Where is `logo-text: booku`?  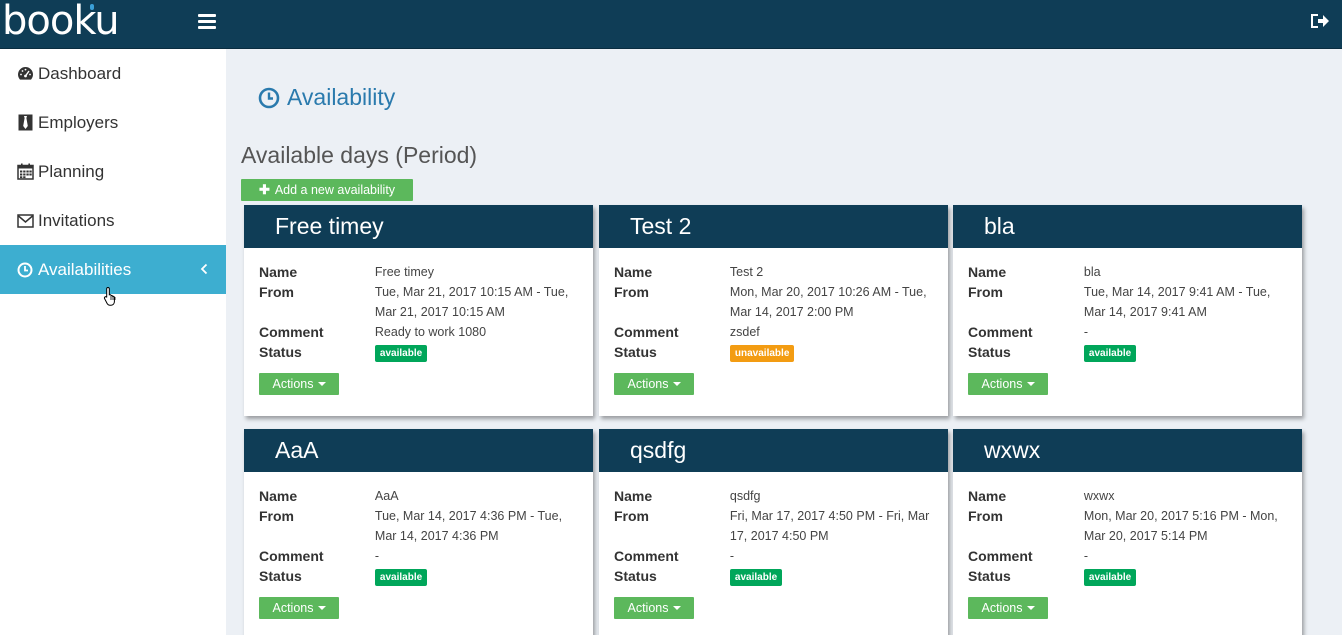 logo-text: booku is located at coordinates (61, 22).